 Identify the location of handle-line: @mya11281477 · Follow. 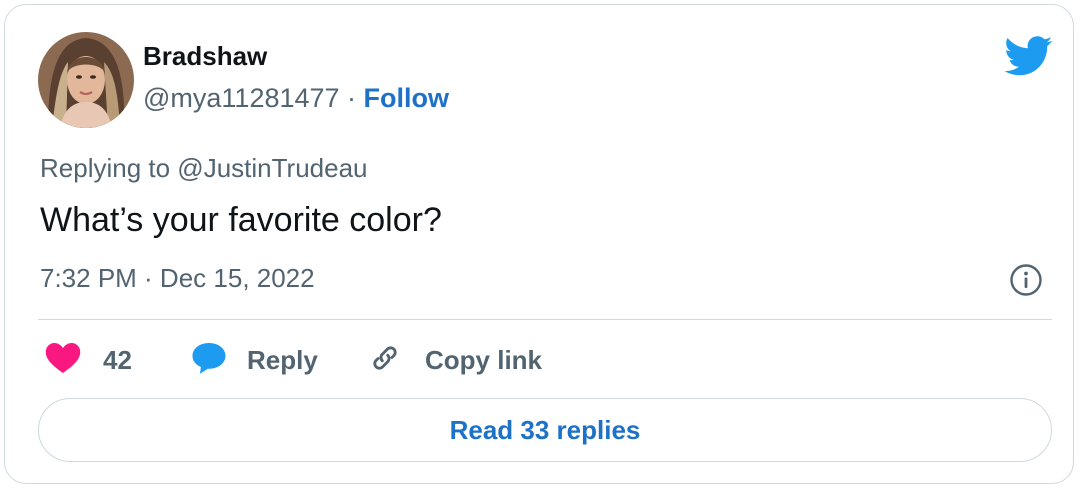
(296, 98).